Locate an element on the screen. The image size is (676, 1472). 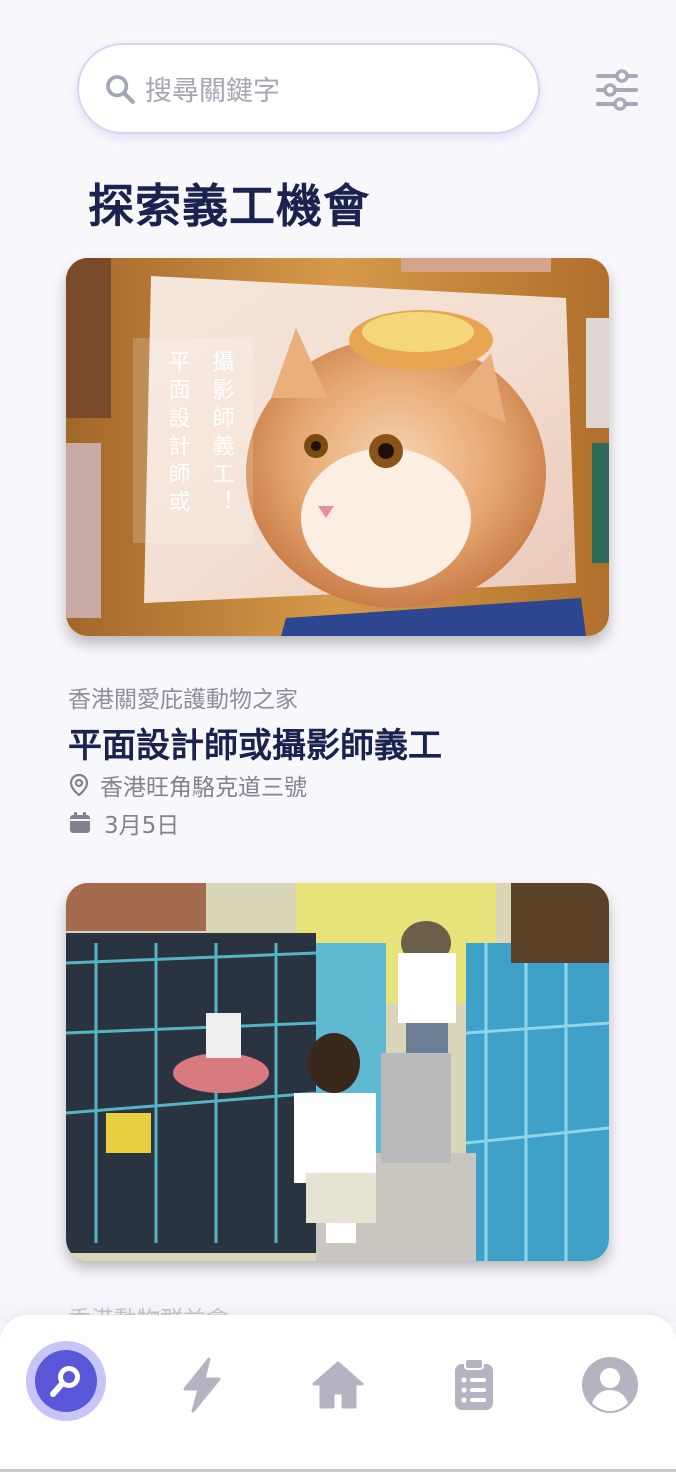
bottom-nav is located at coordinates (338, 1393).